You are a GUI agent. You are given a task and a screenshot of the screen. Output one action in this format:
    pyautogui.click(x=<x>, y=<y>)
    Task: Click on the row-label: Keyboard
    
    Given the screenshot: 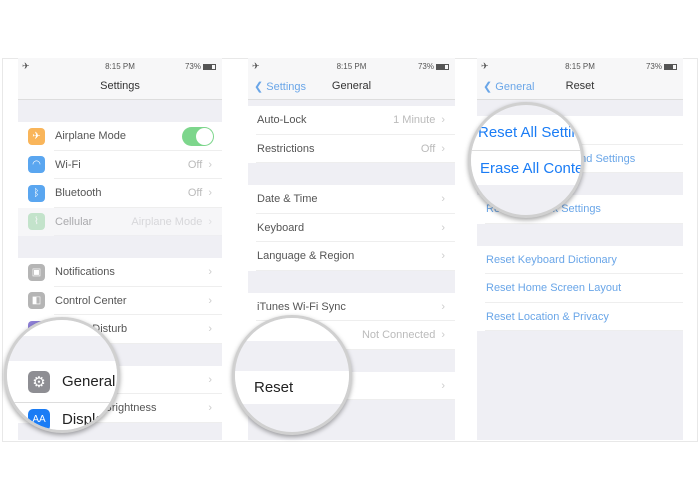 What is the action you would take?
    pyautogui.click(x=281, y=227)
    